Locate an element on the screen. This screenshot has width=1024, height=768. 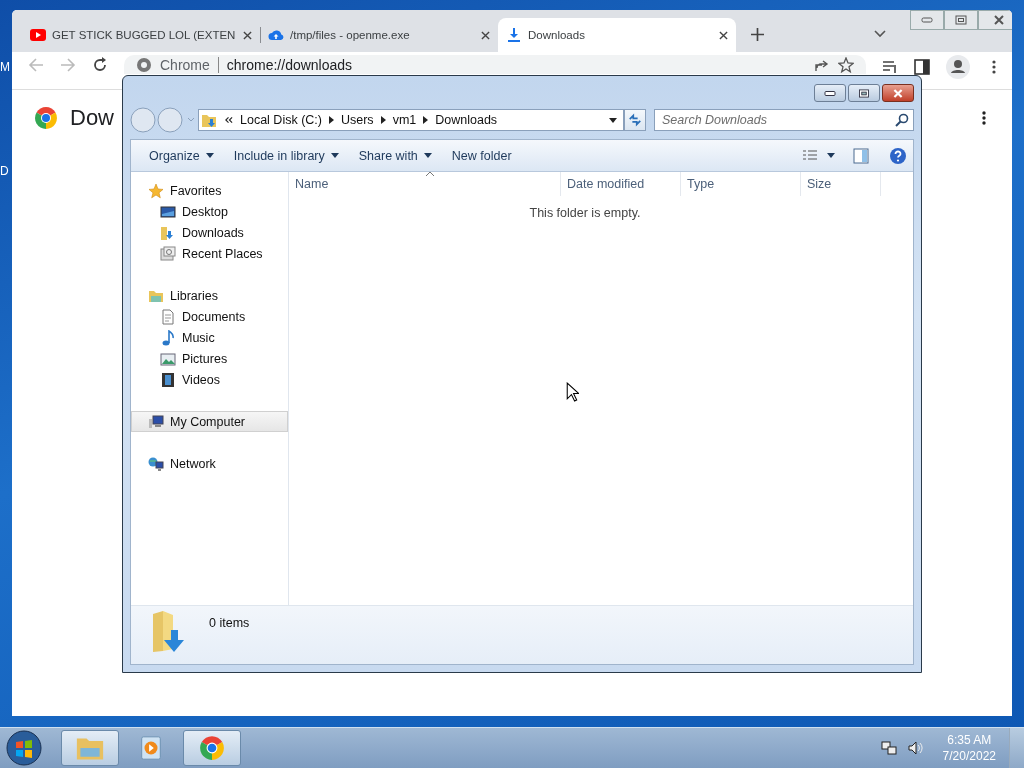
start-button is located at coordinates (24, 748).